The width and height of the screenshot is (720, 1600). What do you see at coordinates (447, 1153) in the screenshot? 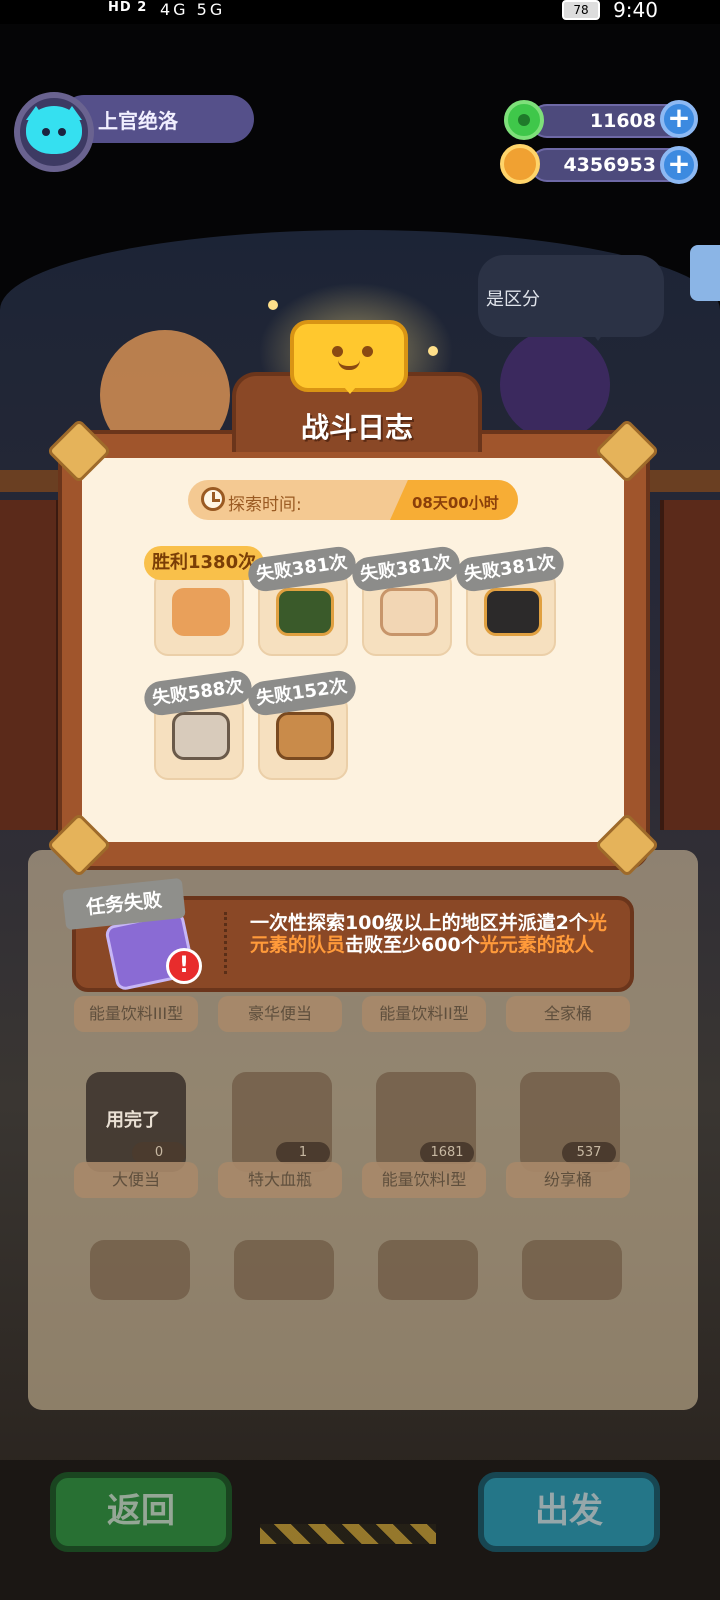
I see `item-count: 1681` at bounding box center [447, 1153].